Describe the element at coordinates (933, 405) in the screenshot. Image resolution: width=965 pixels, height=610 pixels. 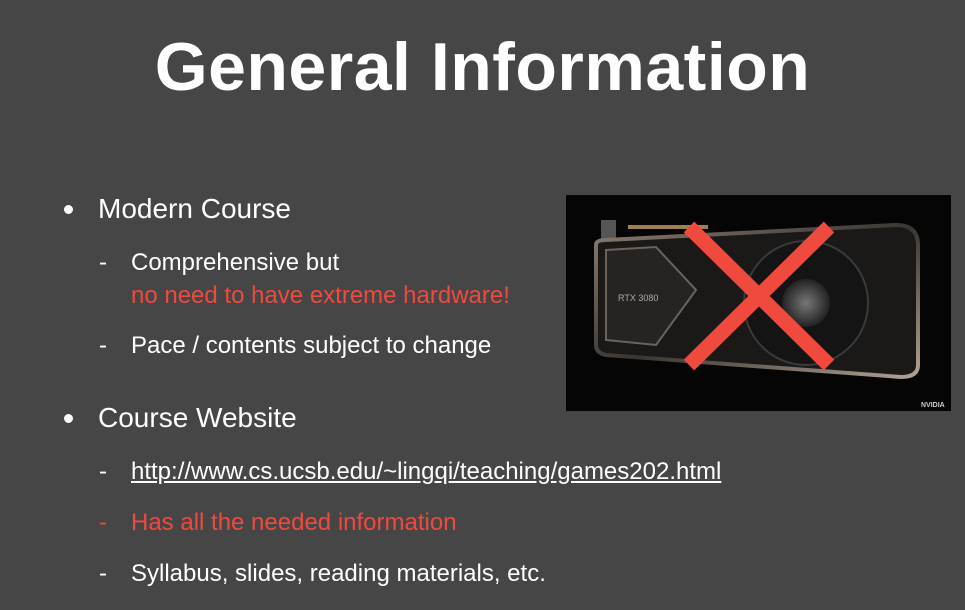
I see `nvidia-logo: NVIDIA` at that location.